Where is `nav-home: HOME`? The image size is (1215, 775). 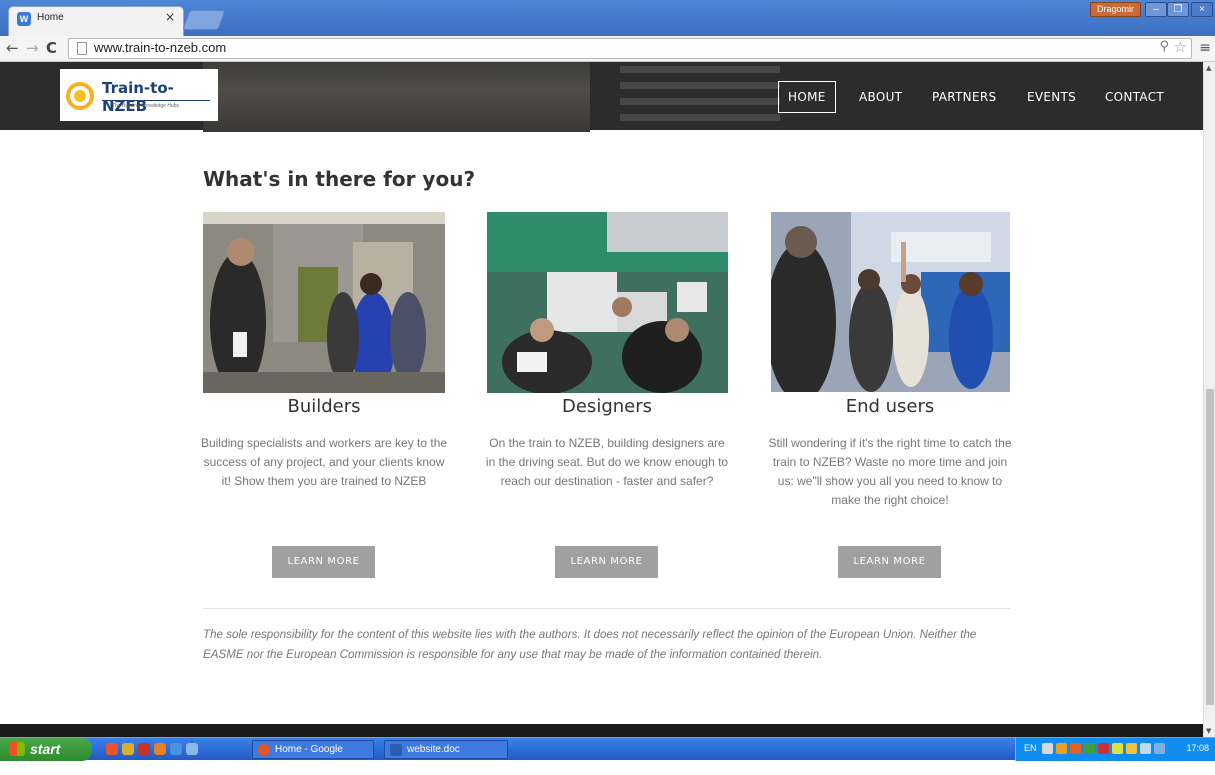
nav-home: HOME is located at coordinates (807, 97).